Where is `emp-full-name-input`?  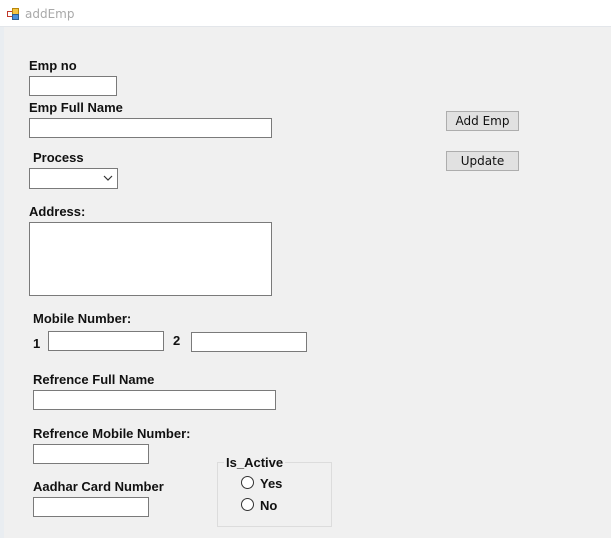 emp-full-name-input is located at coordinates (150, 128).